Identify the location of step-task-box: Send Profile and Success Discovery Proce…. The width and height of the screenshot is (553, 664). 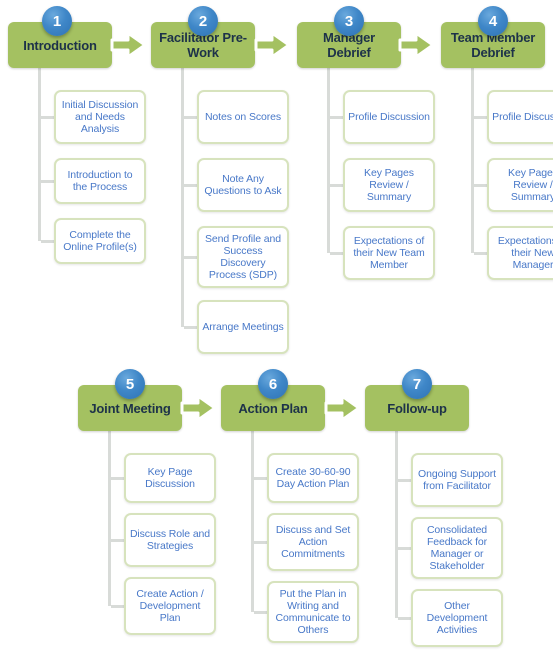
(243, 257).